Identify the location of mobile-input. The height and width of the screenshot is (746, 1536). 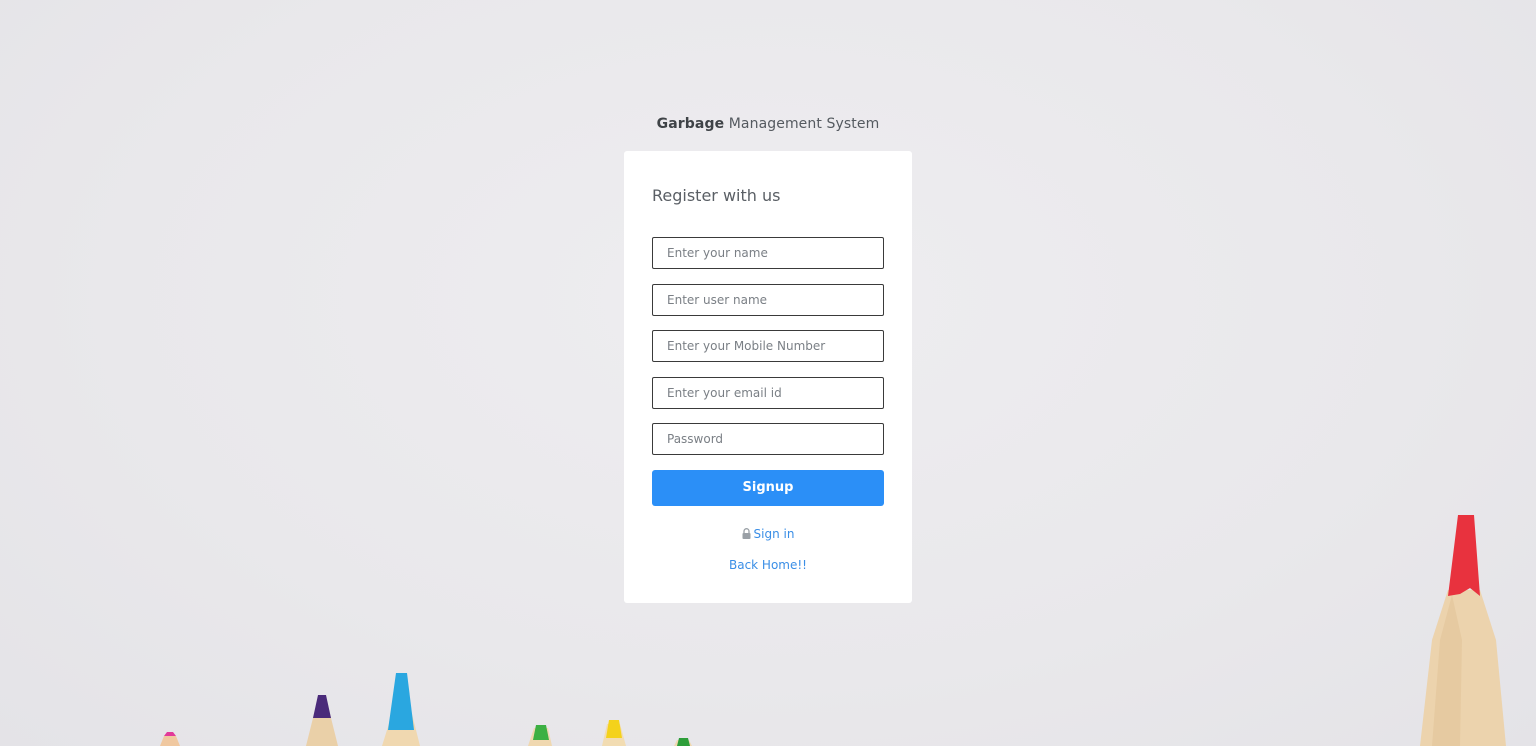
(768, 346).